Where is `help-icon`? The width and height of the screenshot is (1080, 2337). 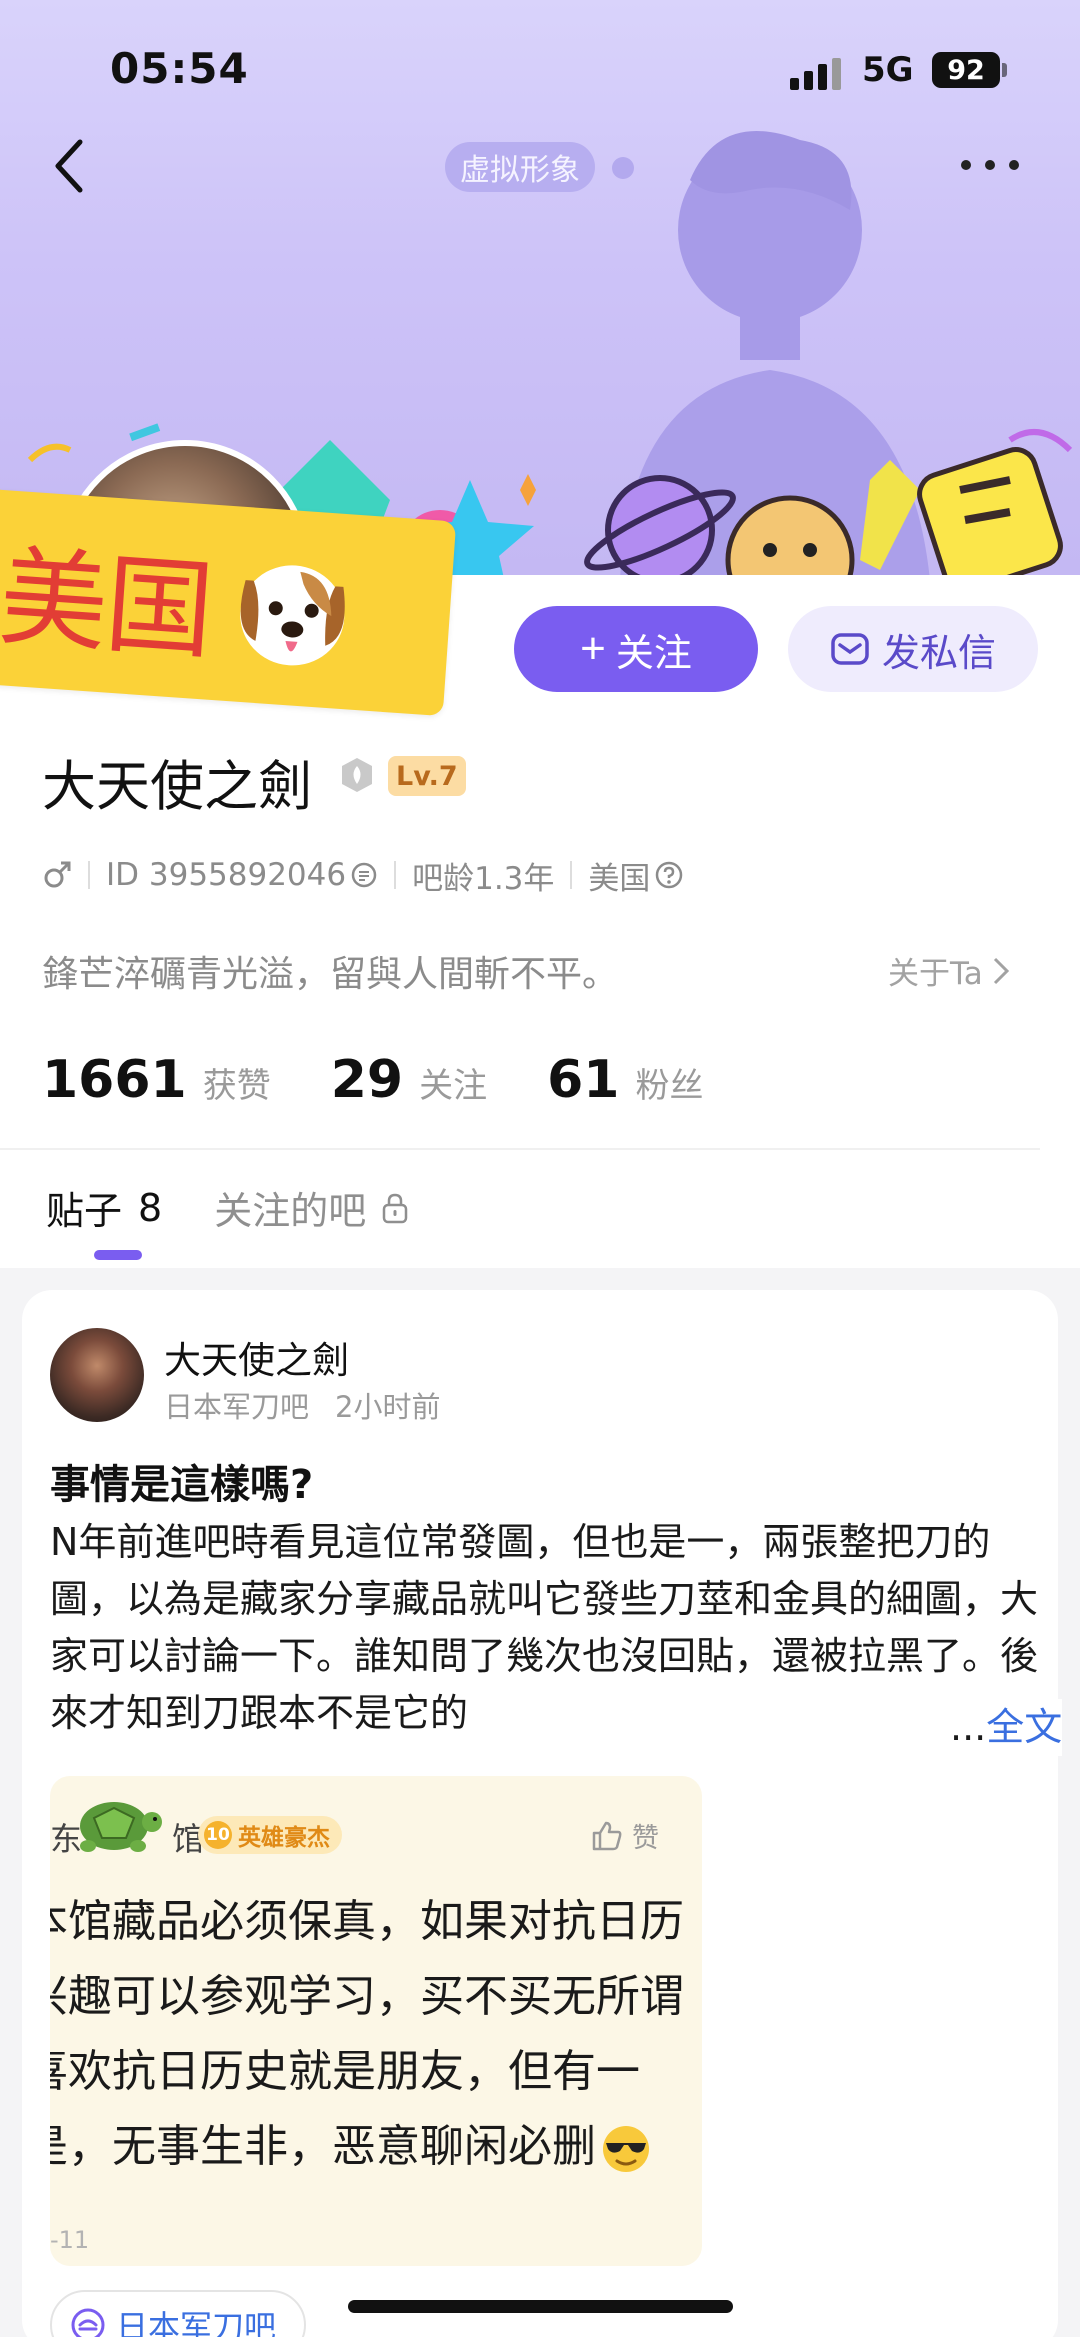 help-icon is located at coordinates (669, 875).